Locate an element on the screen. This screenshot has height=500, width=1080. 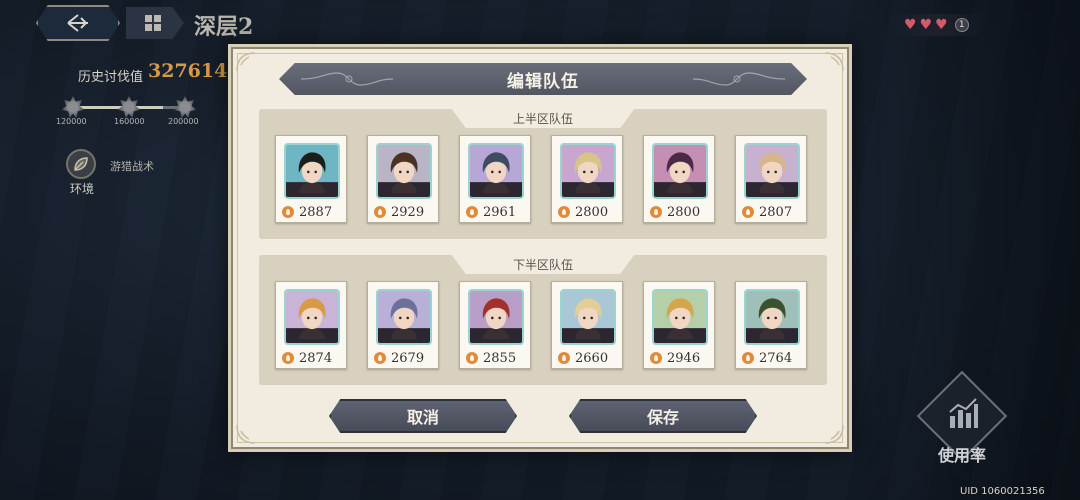
dialog-title: 编辑队伍 is located at coordinates (543, 81).